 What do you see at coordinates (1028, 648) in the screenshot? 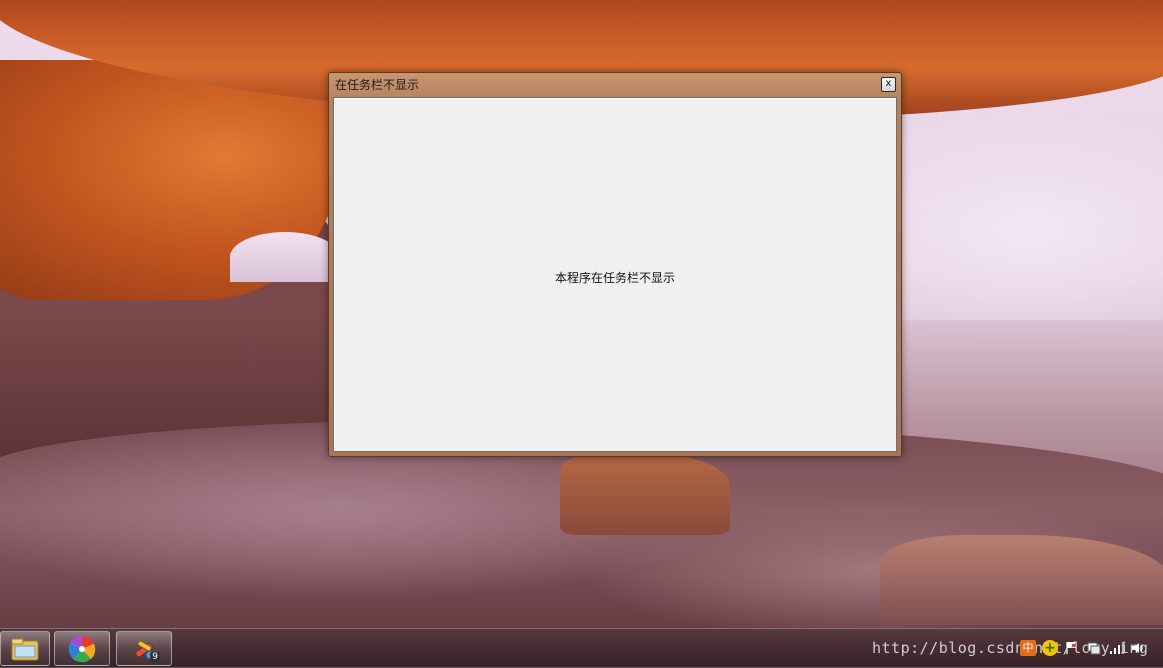
I see `ime-indicator: 中` at bounding box center [1028, 648].